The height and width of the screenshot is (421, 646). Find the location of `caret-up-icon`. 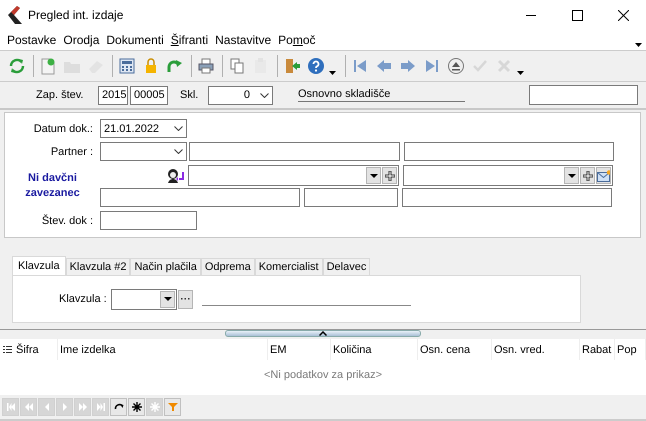

caret-up-icon is located at coordinates (323, 333).